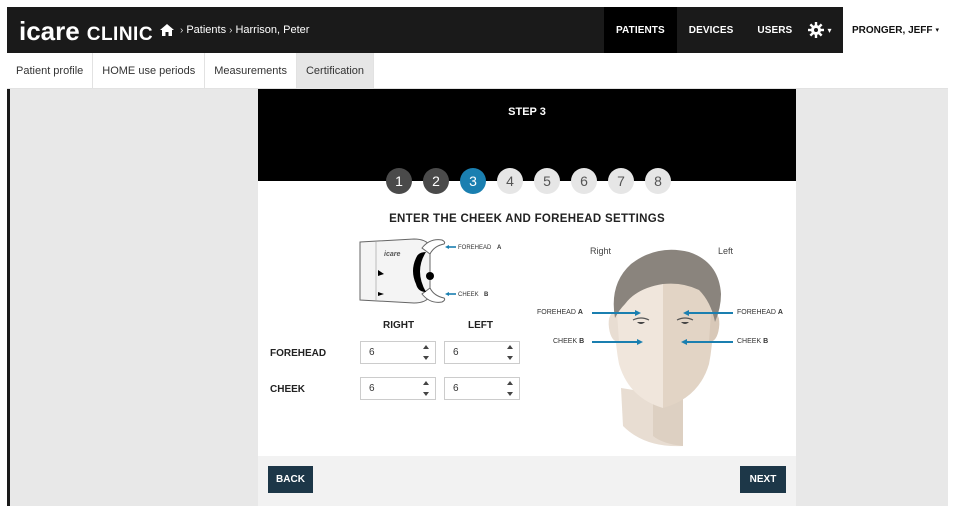 The height and width of the screenshot is (506, 955). I want to click on breadcrumb-current-patient: Harrison, Peter, so click(272, 30).